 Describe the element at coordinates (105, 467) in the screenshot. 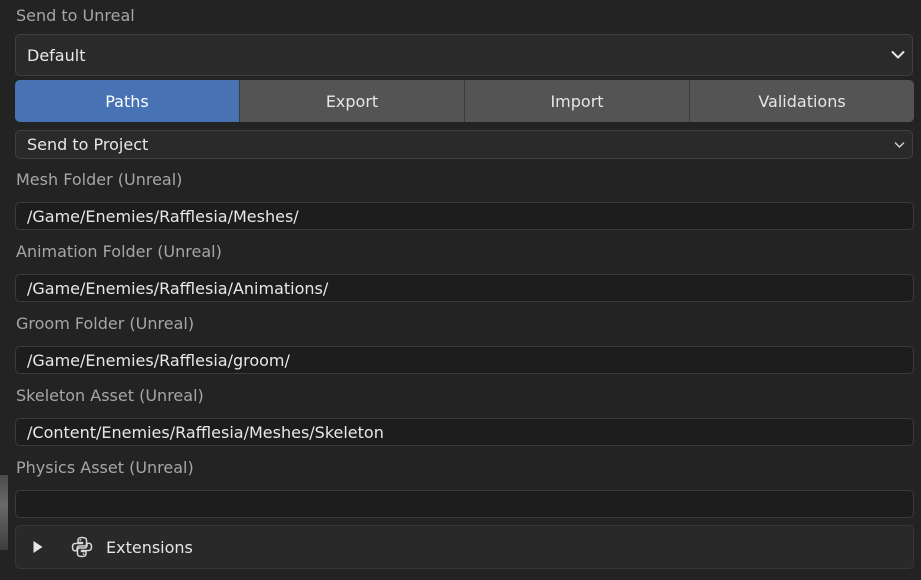

I see `physics-asset-label: Physics Asset (Unreal)` at that location.